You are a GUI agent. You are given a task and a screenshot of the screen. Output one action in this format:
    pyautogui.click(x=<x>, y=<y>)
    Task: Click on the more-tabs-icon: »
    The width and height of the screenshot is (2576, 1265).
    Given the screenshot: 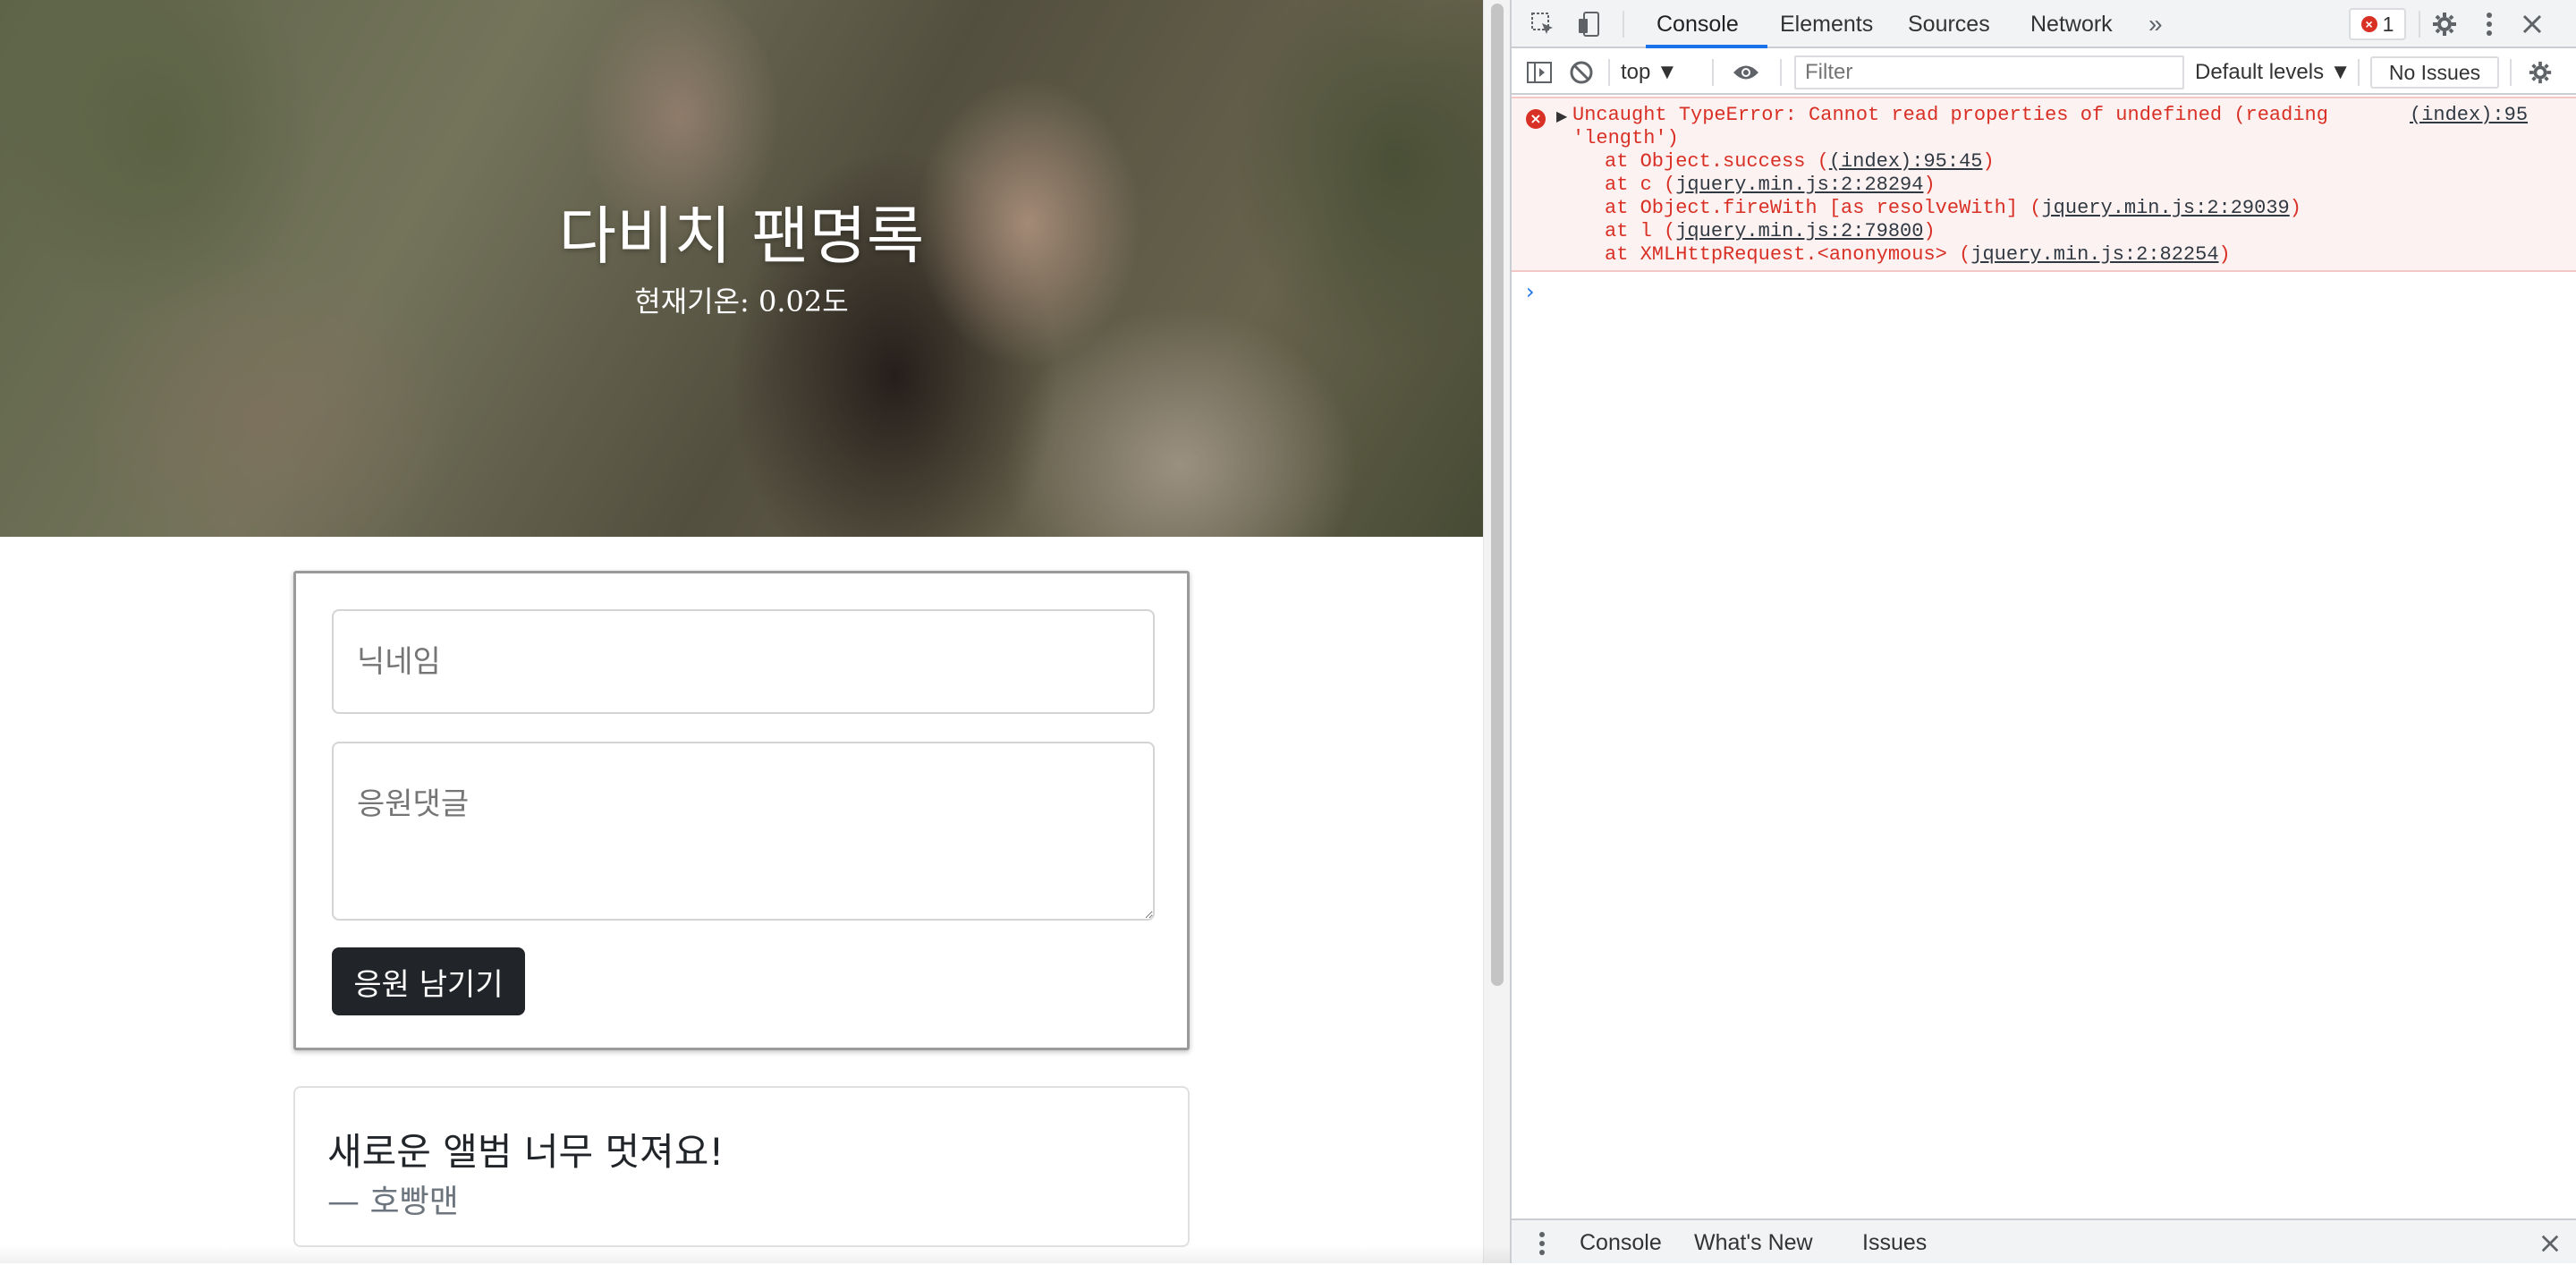 What is the action you would take?
    pyautogui.click(x=2155, y=24)
    